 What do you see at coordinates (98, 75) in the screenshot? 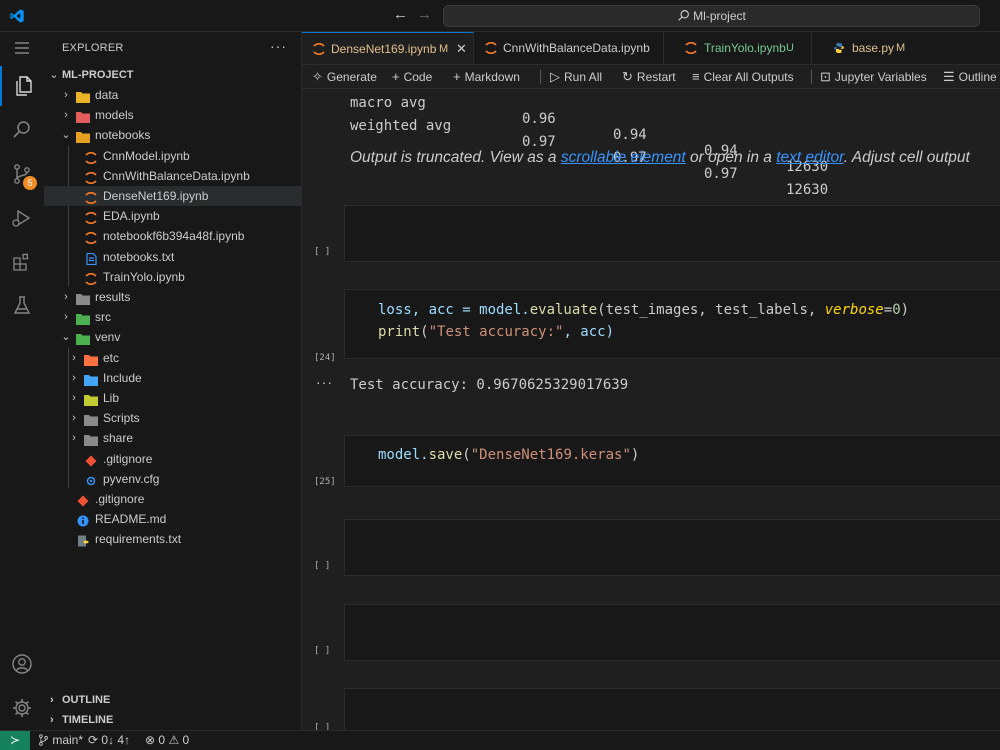
I see `root-folder-label: ML-PROJECT` at bounding box center [98, 75].